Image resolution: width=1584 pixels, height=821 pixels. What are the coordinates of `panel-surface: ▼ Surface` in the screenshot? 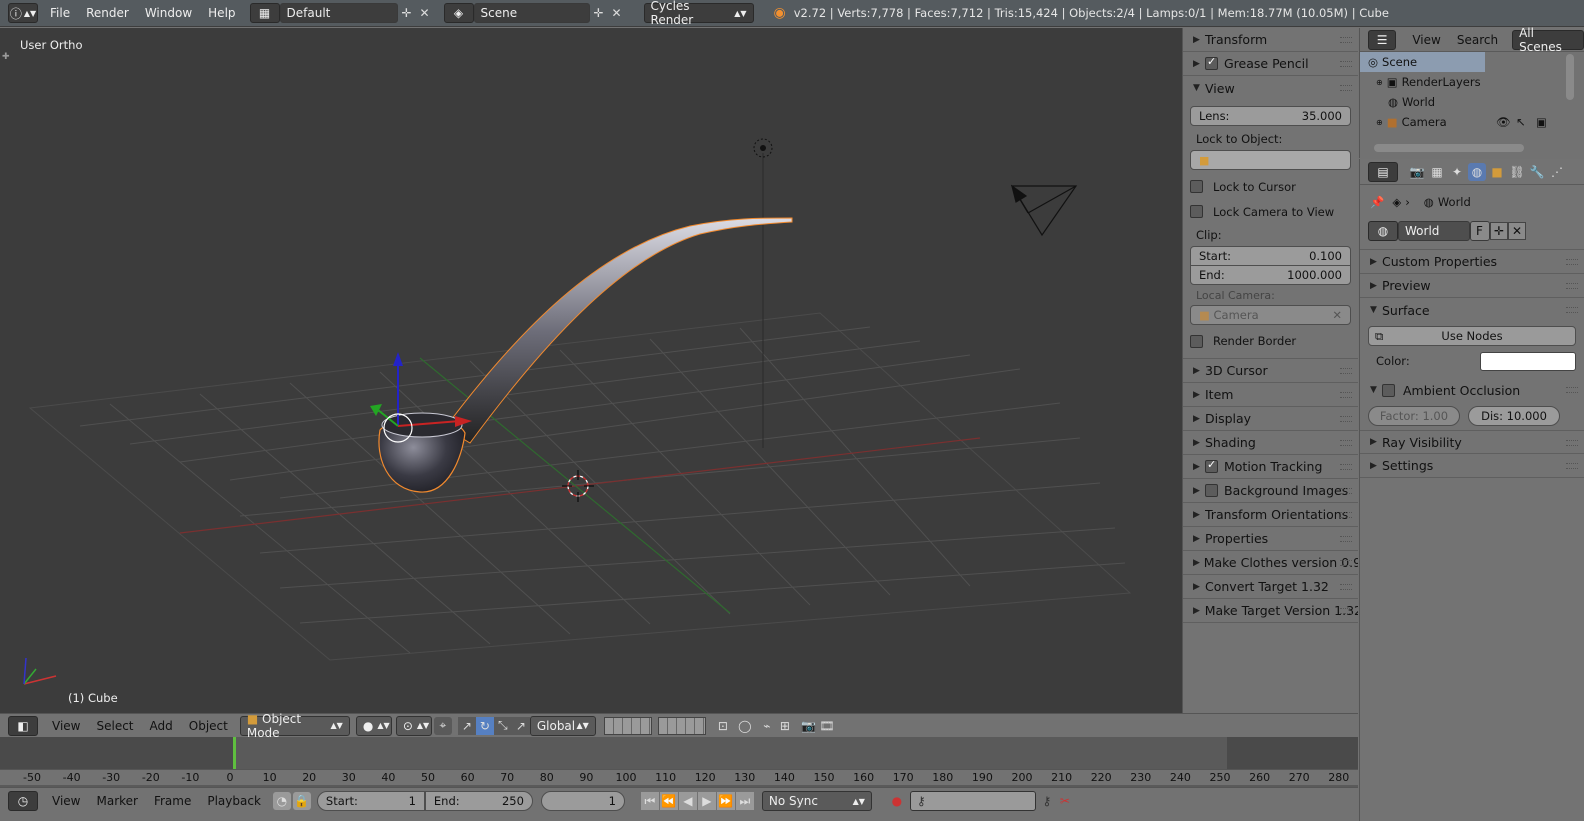 It's located at (1472, 310).